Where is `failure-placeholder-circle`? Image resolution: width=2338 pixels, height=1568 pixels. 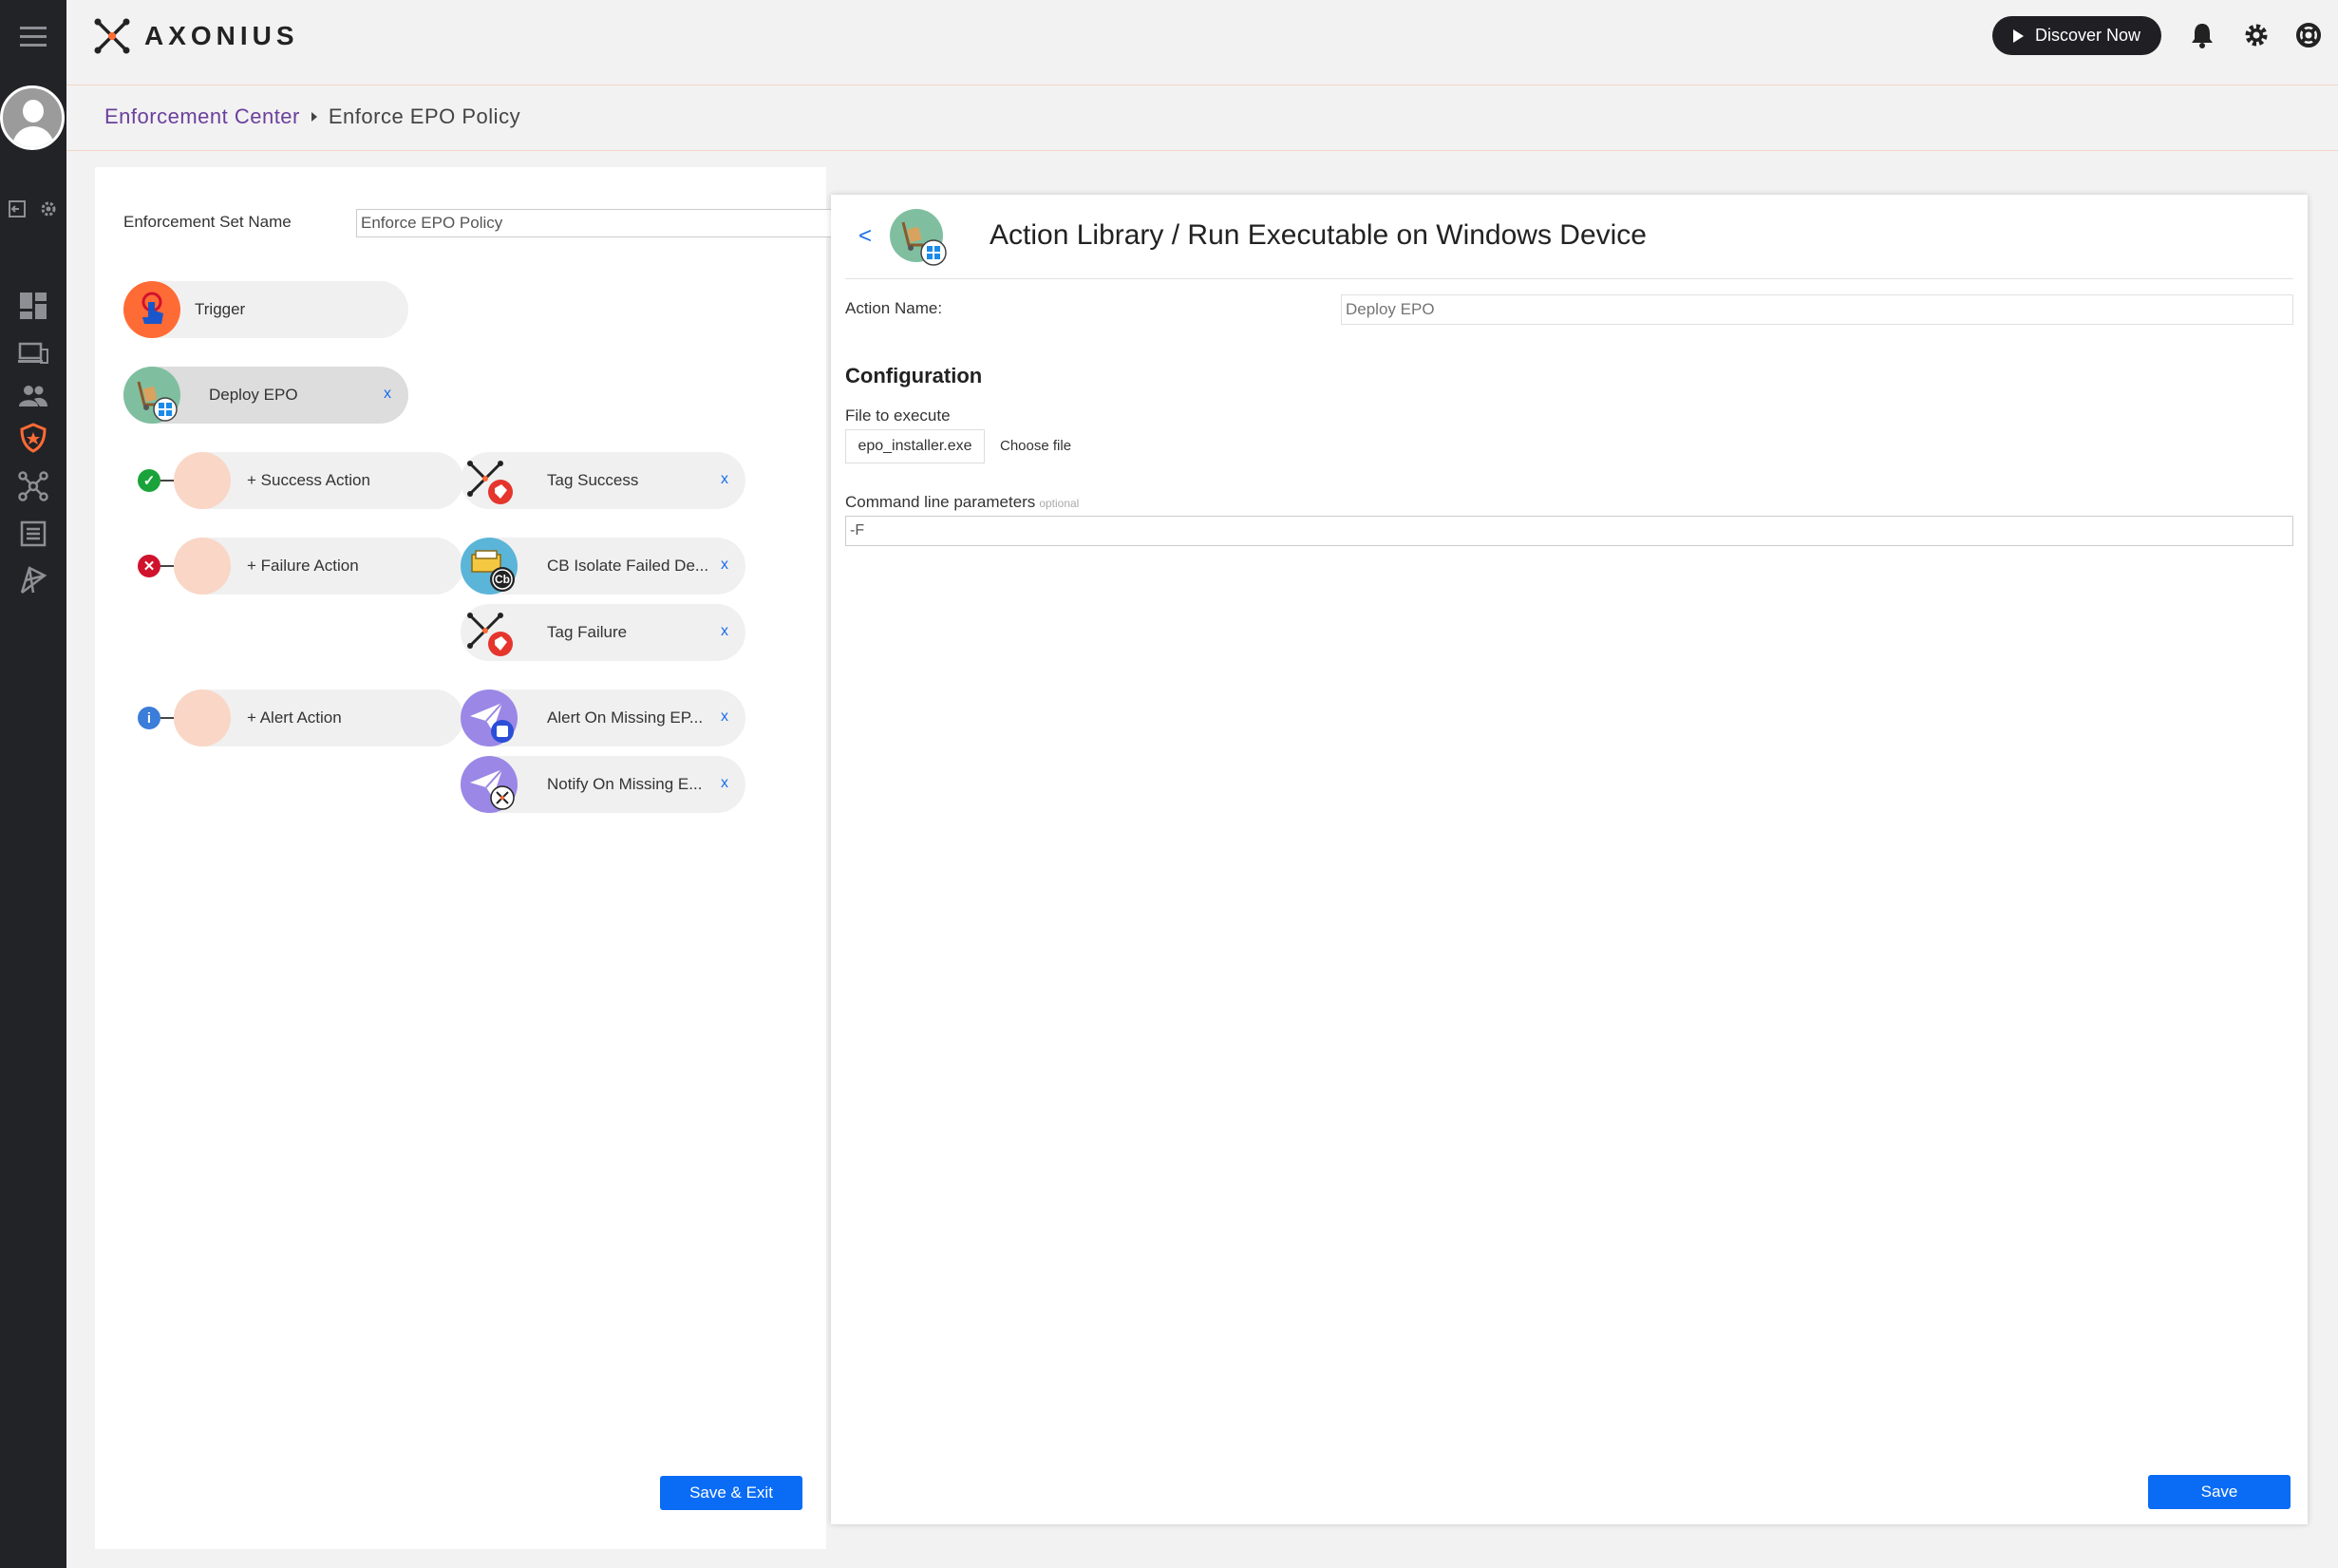
failure-placeholder-circle is located at coordinates (202, 566).